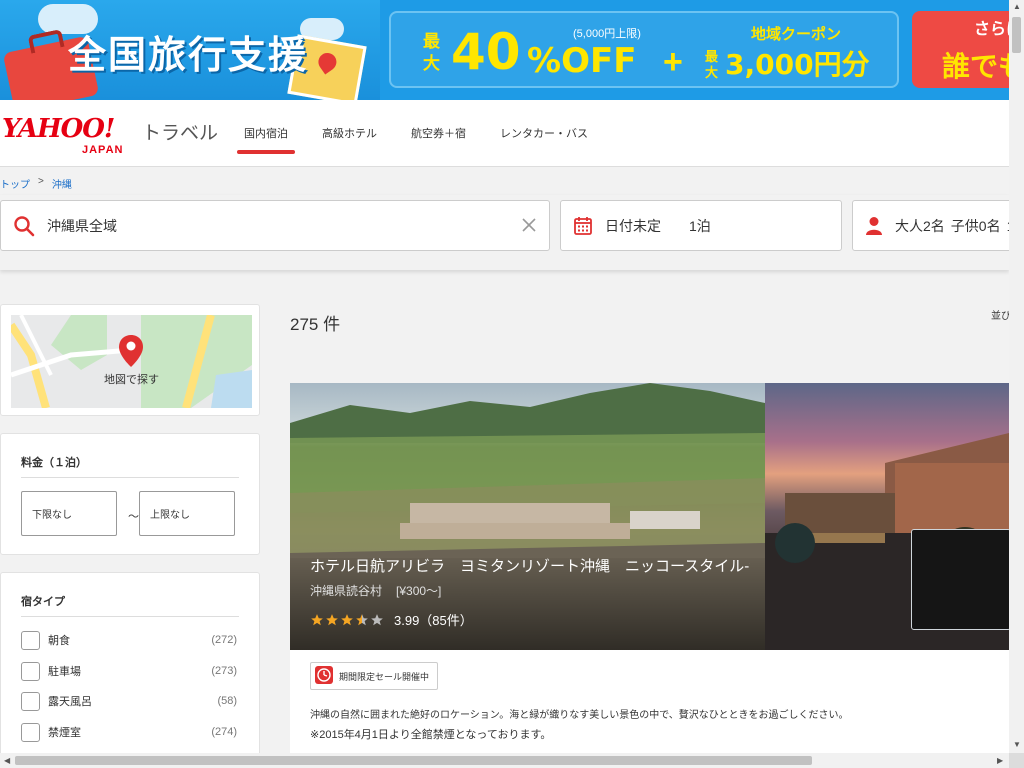 The height and width of the screenshot is (768, 1024). I want to click on horizontal-scrollbar: ◀ ▶, so click(504, 760).